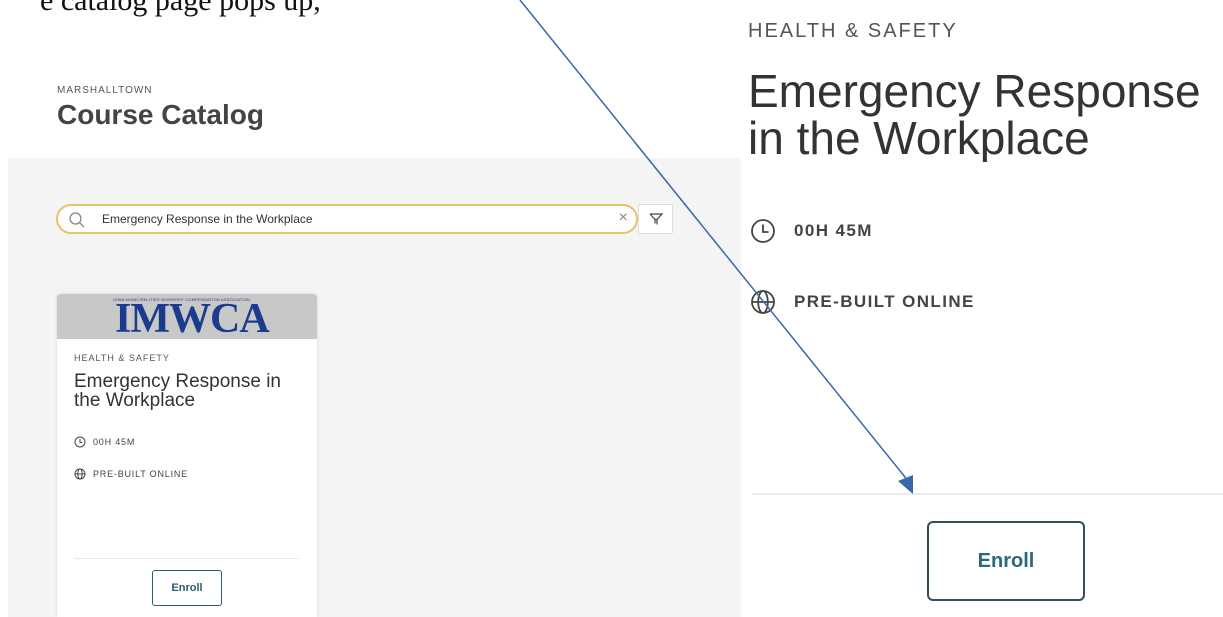  I want to click on zoom-delivery-label: PRE-BUILT ONLINE, so click(884, 301).